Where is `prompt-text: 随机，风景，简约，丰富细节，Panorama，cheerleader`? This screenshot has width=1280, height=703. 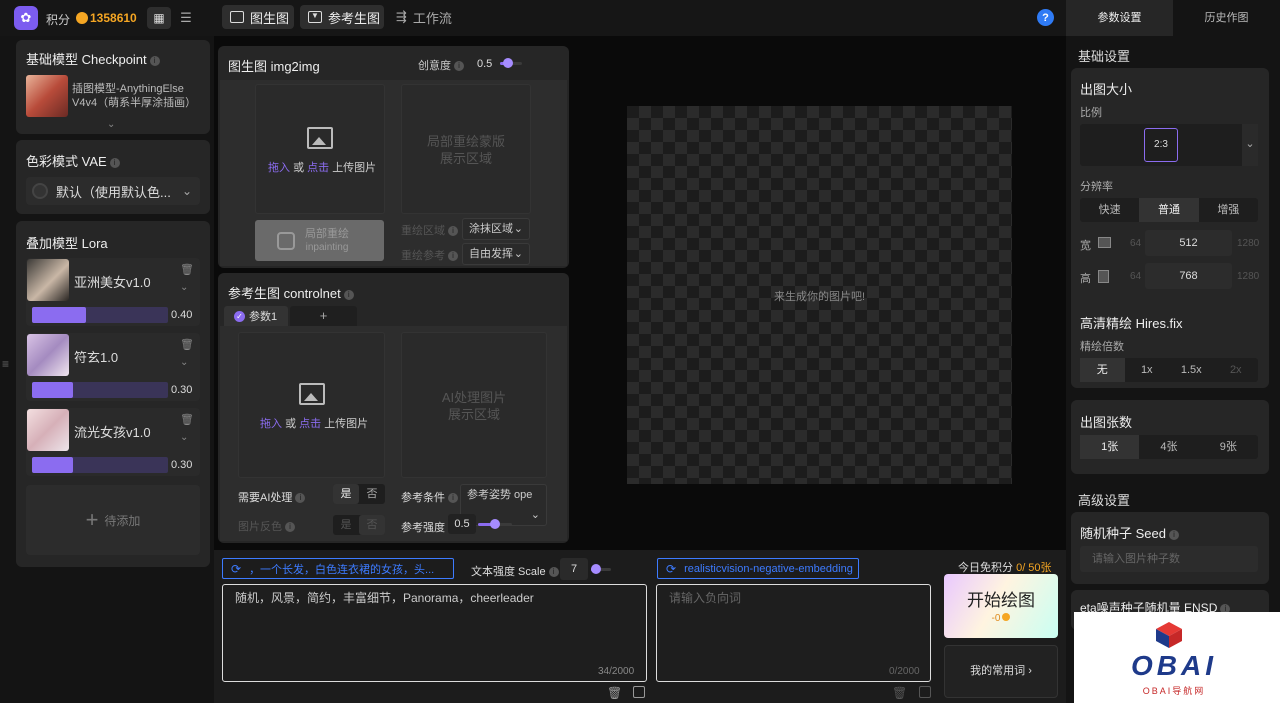
prompt-text: 随机，风景，简约，丰富细节，Panorama，cheerleader is located at coordinates (384, 598).